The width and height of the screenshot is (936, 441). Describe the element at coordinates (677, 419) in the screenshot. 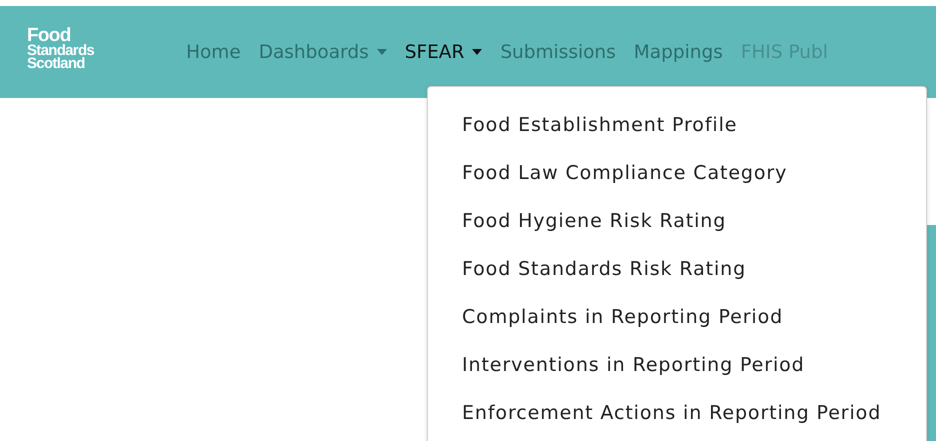

I see `menu-item: Enforcement Actions in Reporting Period` at that location.